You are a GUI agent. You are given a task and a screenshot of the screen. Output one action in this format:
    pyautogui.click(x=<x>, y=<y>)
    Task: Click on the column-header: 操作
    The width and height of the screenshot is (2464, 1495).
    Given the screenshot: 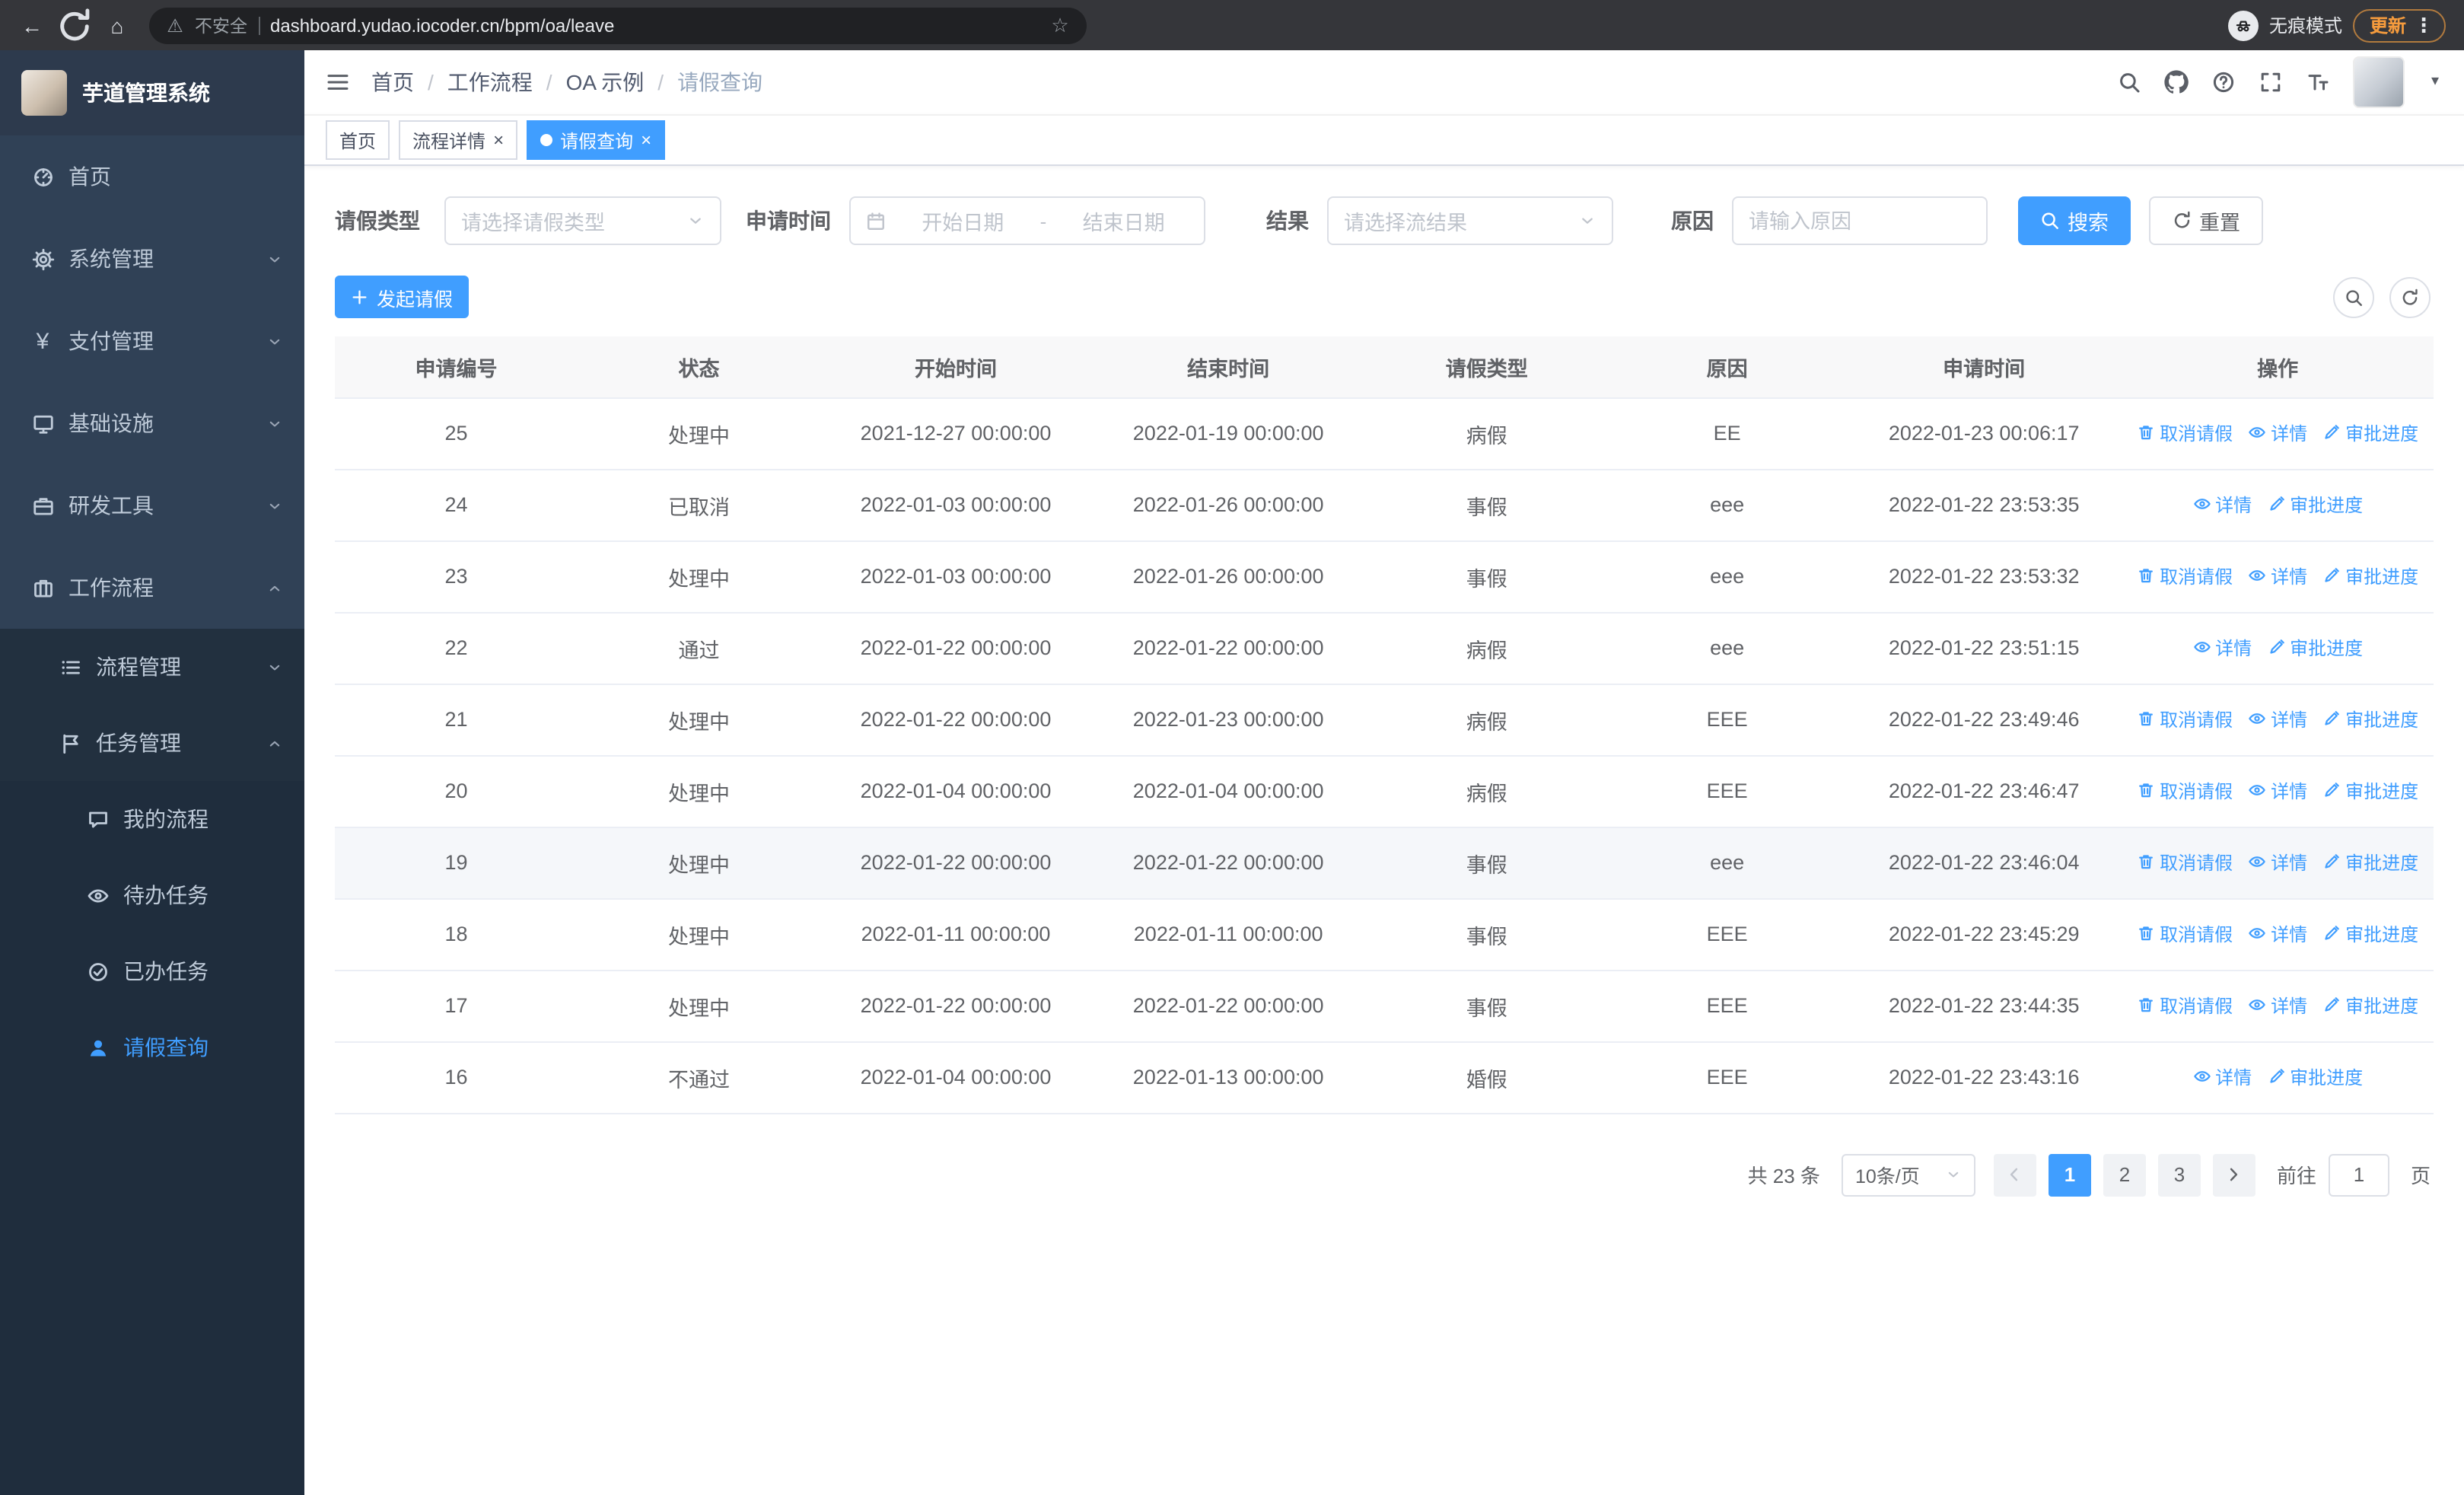 What is the action you would take?
    pyautogui.click(x=2278, y=367)
    